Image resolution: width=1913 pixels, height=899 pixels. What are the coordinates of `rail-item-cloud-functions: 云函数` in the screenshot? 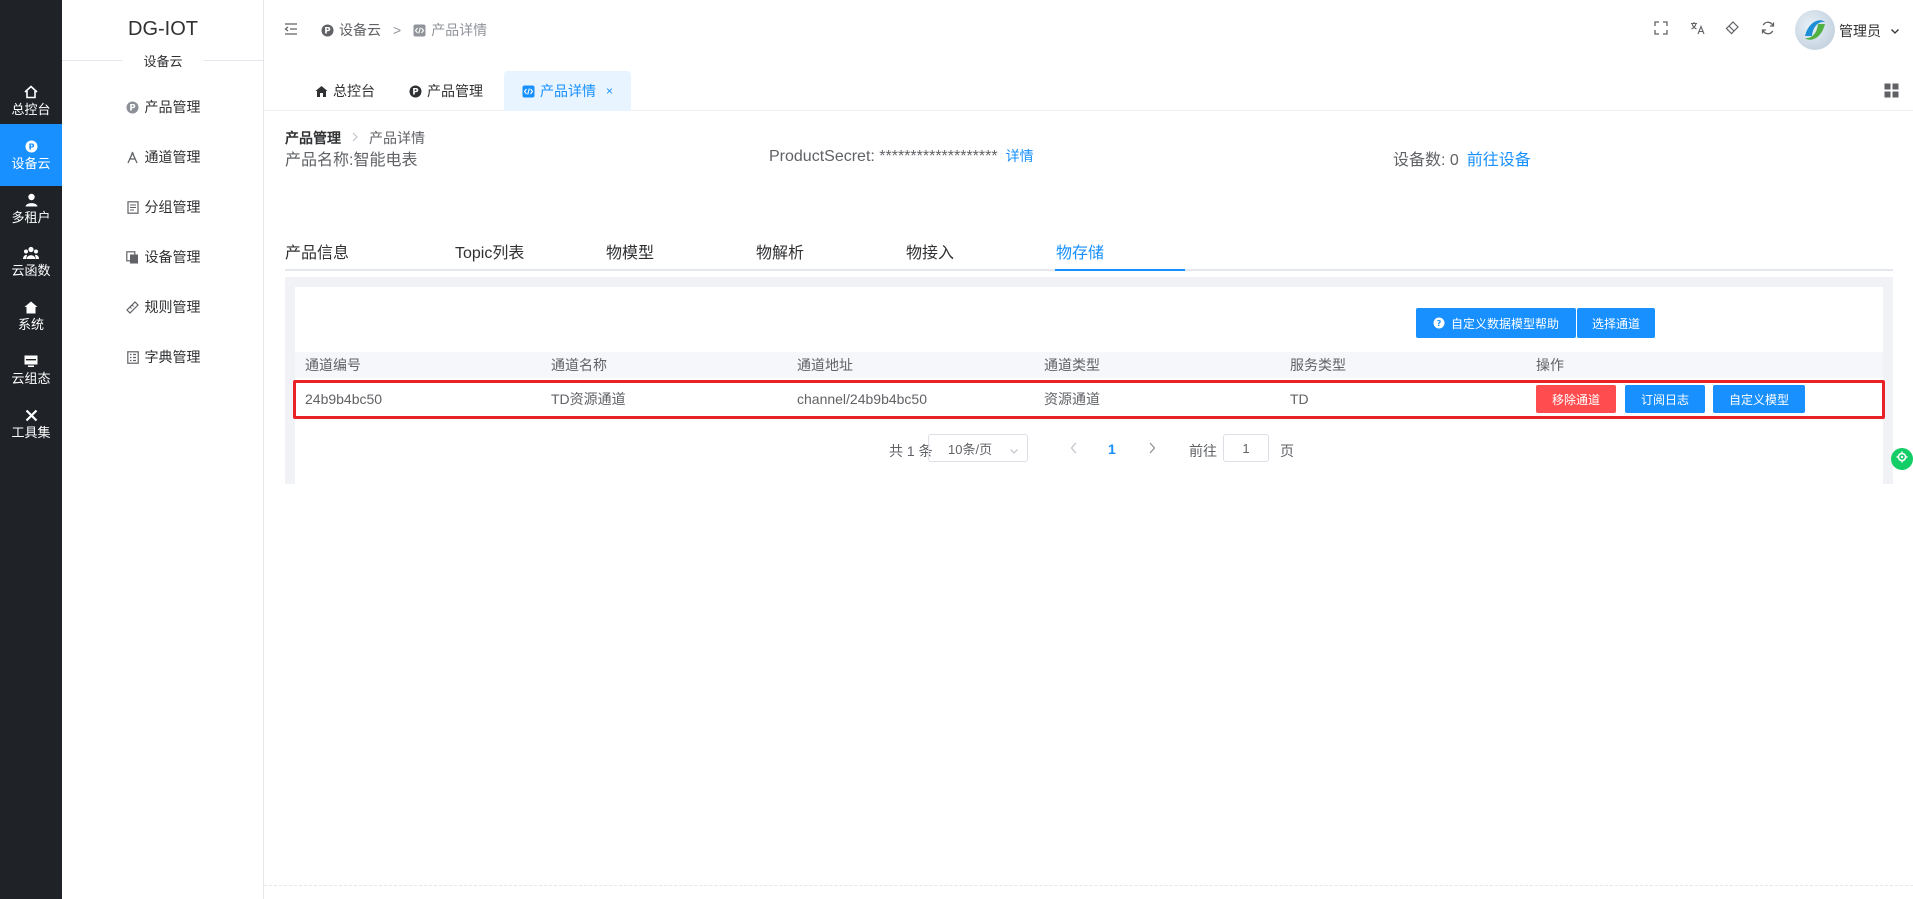 It's located at (31, 262).